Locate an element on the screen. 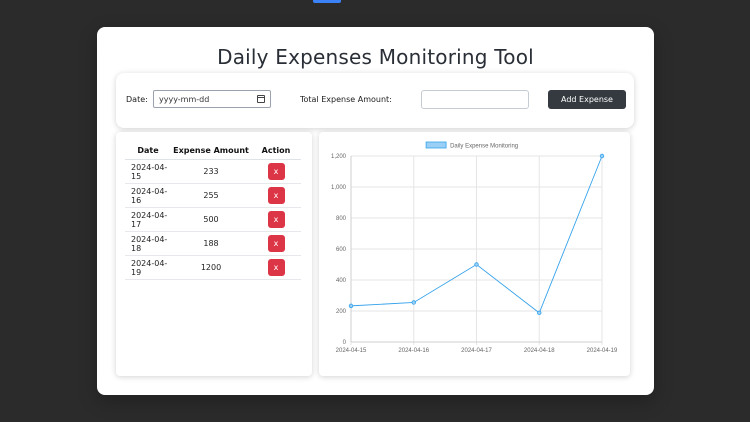 This screenshot has width=750, height=422. y-tick-label: 400 is located at coordinates (341, 281).